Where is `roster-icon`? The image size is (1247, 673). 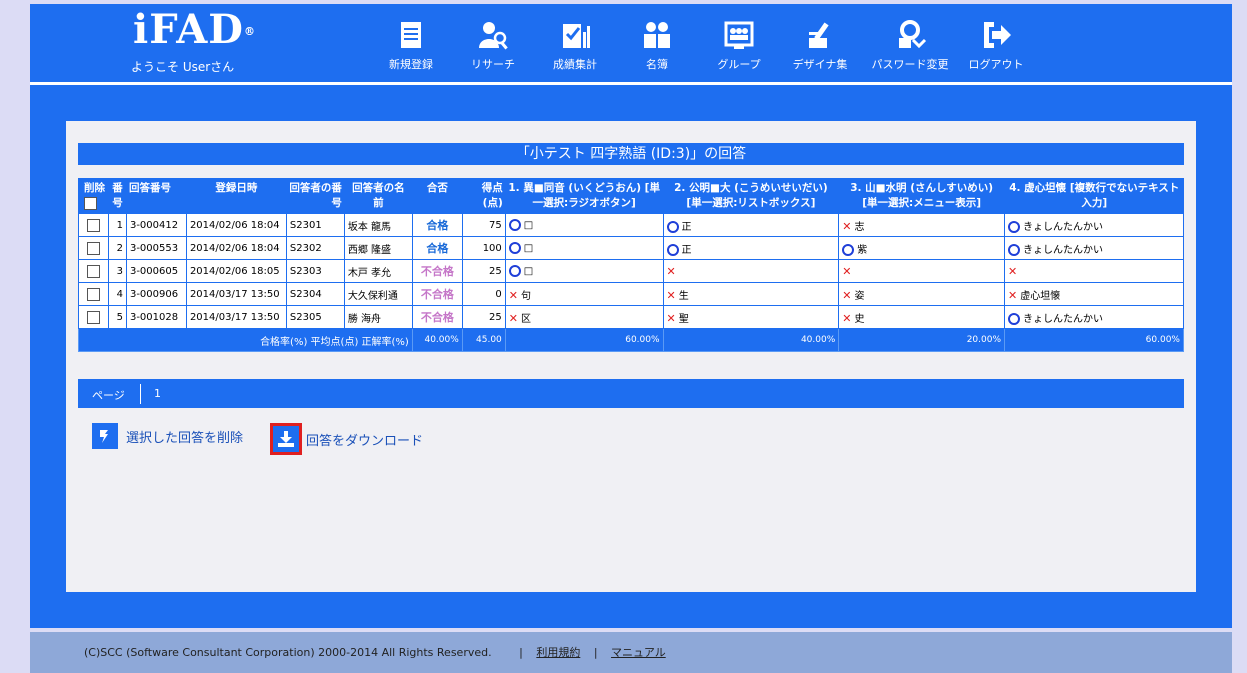
roster-icon is located at coordinates (657, 35).